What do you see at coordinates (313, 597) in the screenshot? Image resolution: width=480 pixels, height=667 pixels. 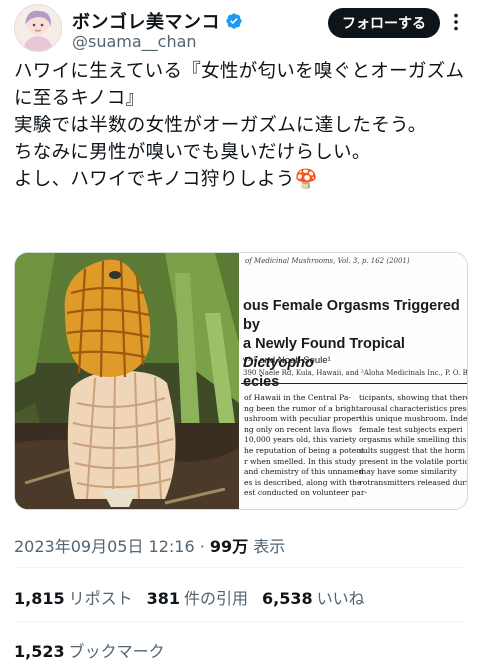 I see `like-stat: 6,538 いいね` at bounding box center [313, 597].